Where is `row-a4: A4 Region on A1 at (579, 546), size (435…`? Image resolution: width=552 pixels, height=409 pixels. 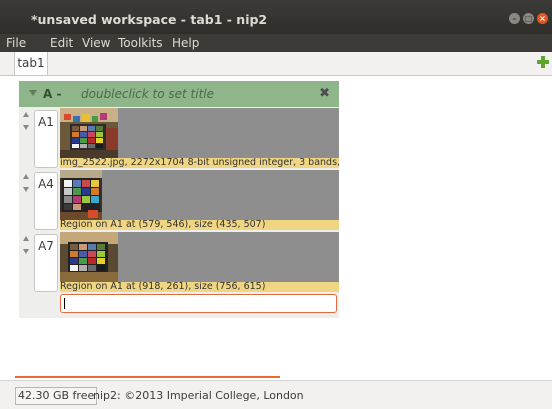 row-a4: A4 Region on A1 at (579, 546), size (435… is located at coordinates (179, 200).